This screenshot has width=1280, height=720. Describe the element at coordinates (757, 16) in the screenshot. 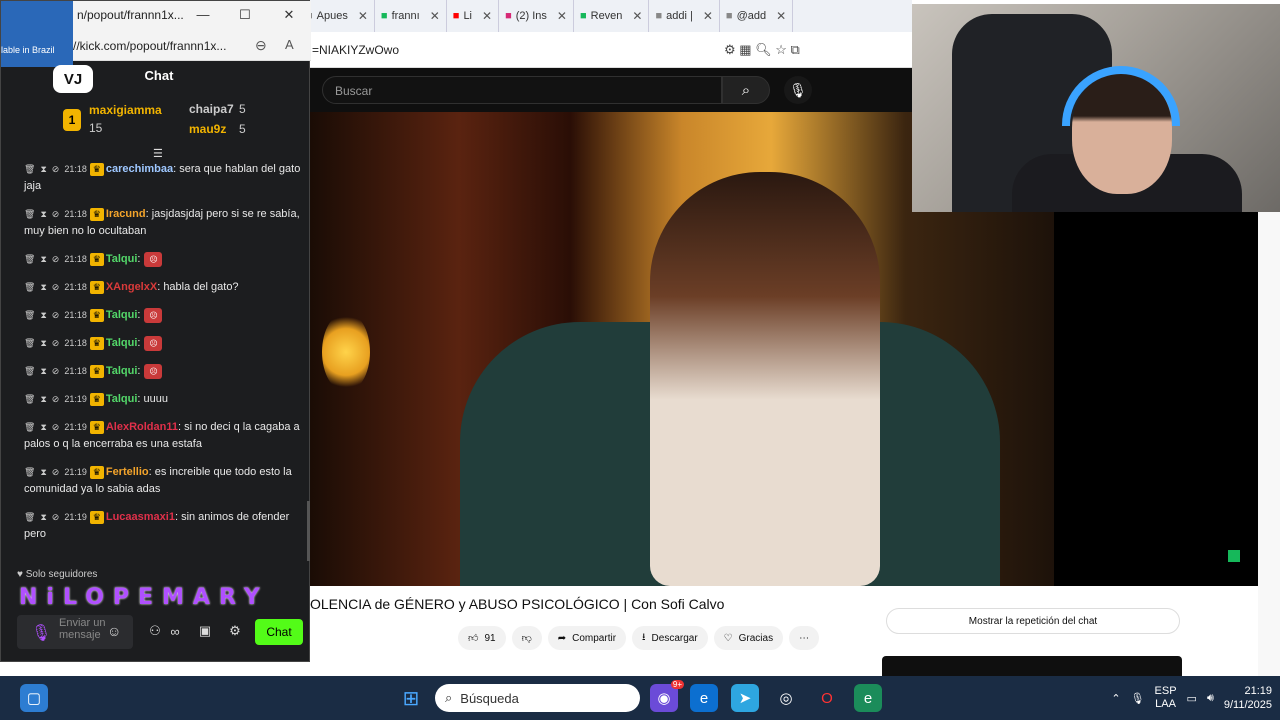

I see `browser-tab: ■ @add ✕` at that location.